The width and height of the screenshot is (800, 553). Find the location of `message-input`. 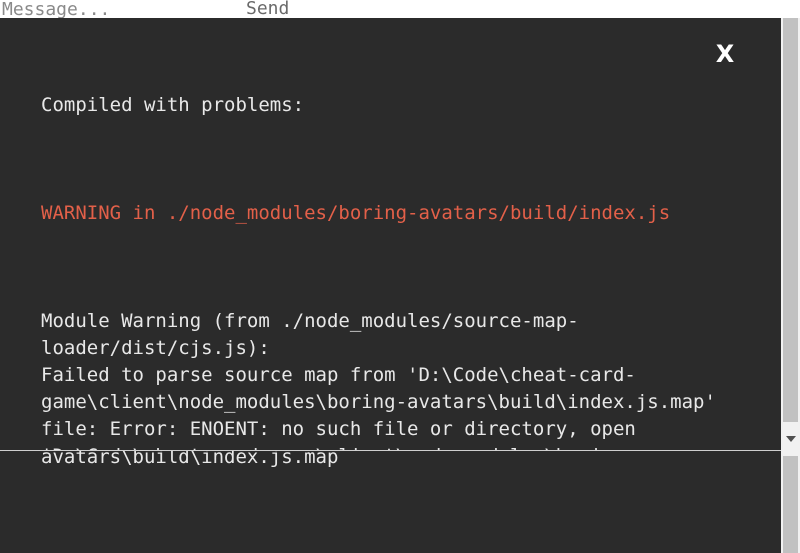

message-input is located at coordinates (115, 10).